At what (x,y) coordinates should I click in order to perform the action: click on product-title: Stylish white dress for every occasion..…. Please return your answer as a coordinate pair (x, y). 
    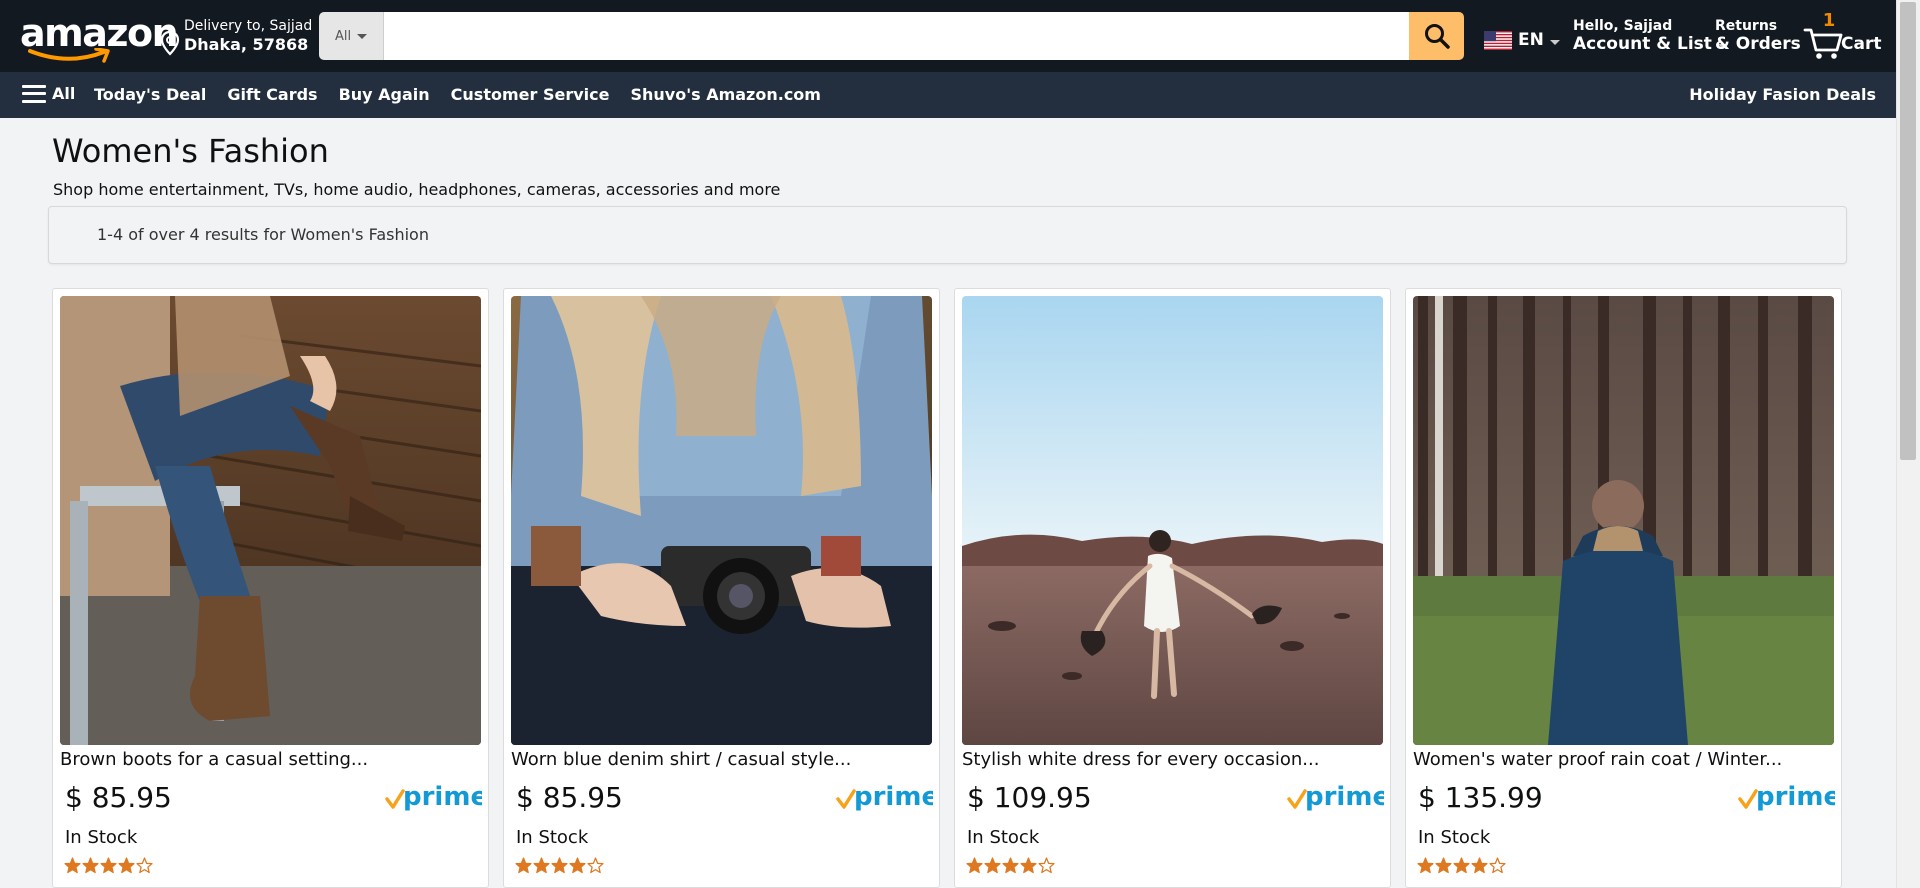
    Looking at the image, I should click on (1174, 759).